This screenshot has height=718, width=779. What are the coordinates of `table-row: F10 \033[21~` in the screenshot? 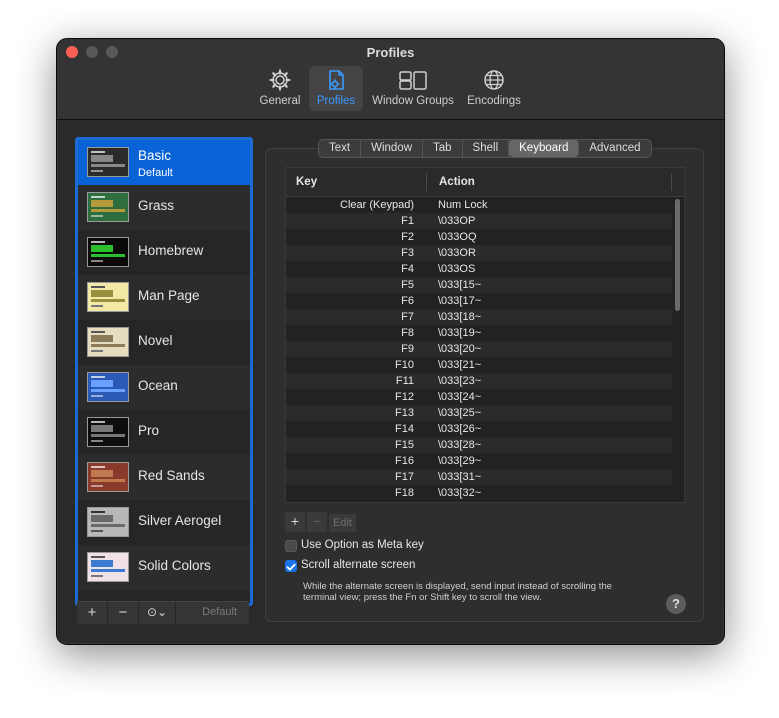 It's located at (479, 365).